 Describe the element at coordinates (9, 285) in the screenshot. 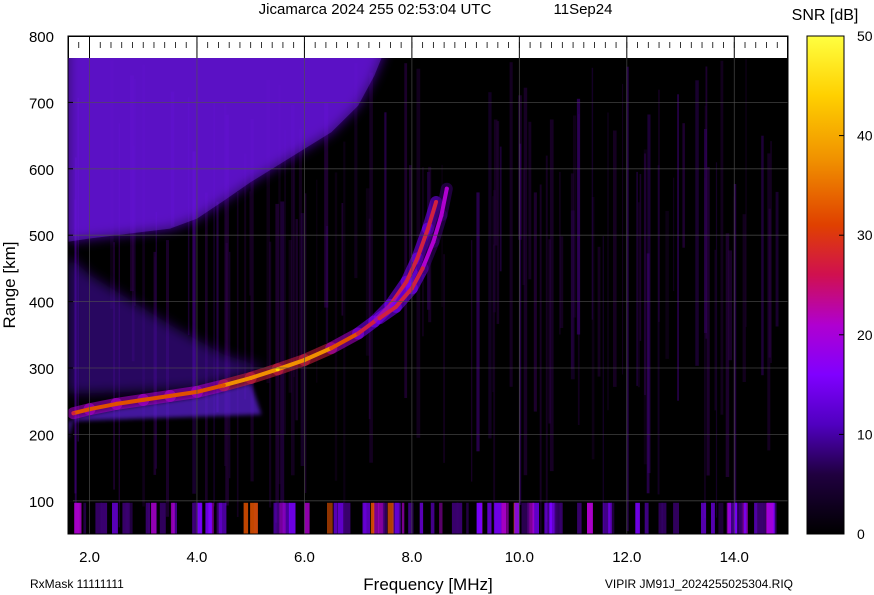

I see `y-axis-label: Range [km]` at that location.